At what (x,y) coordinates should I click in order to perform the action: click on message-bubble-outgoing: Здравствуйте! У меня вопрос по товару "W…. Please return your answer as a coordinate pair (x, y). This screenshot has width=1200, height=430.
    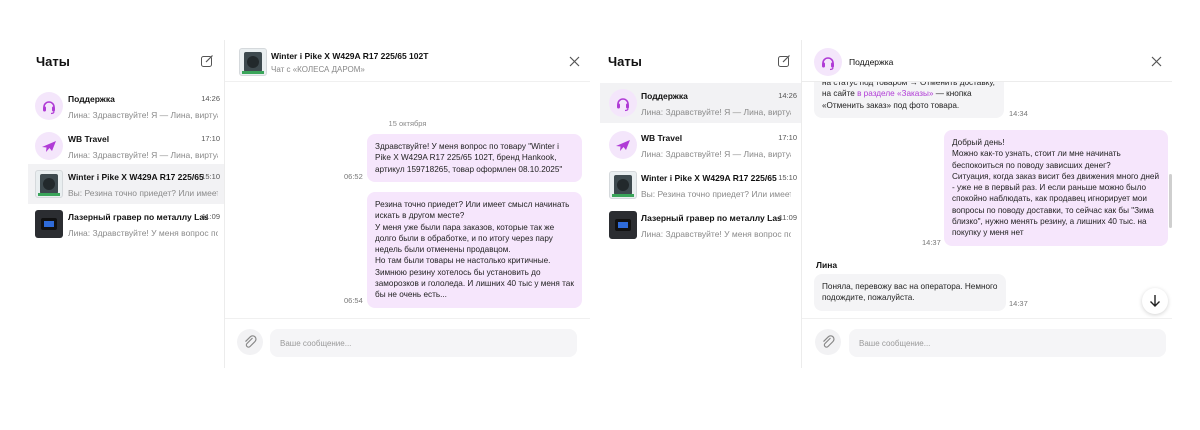
    Looking at the image, I should click on (474, 158).